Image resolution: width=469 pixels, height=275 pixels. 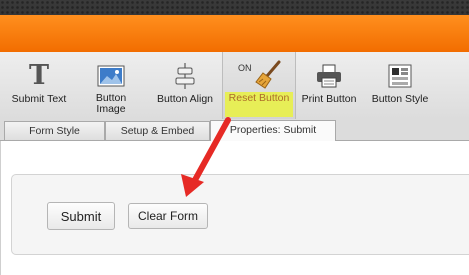 I want to click on clear-form-button: Clear Form, so click(x=168, y=216).